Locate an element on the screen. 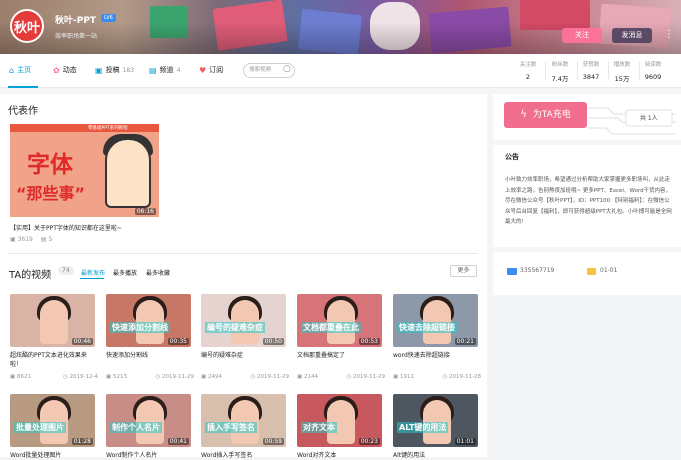 The height and width of the screenshot is (460, 681). thumbnail-strip is located at coordinates (84, 128).